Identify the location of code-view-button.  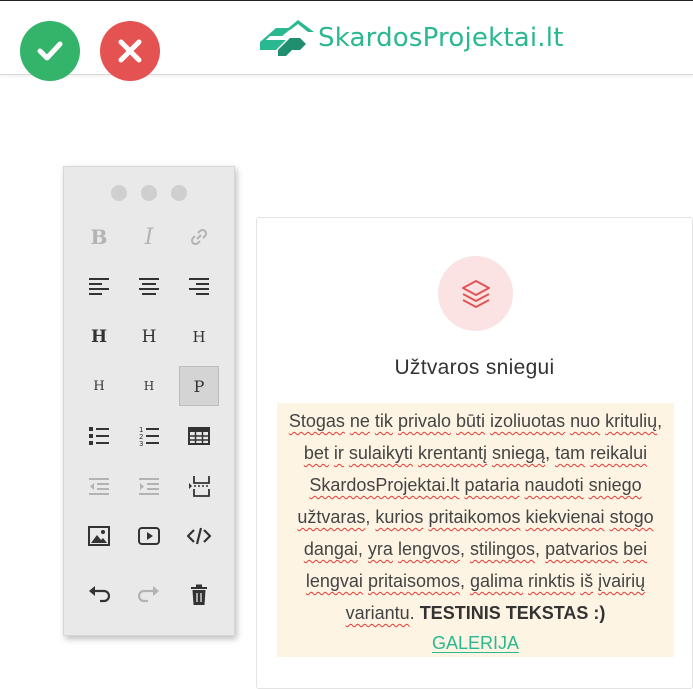
(199, 536).